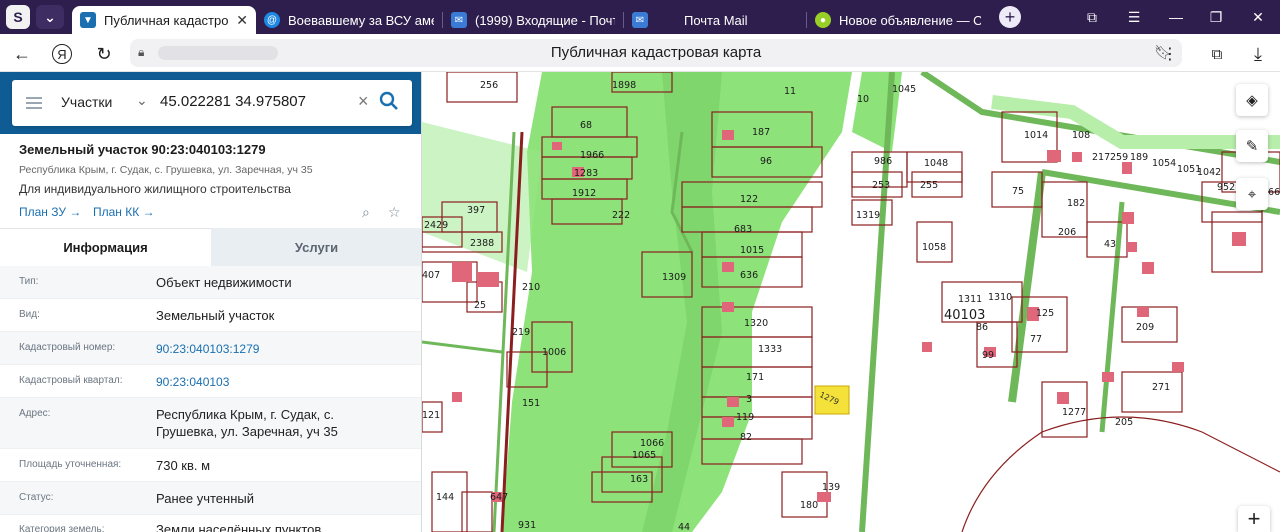  I want to click on parcel-number: 986, so click(883, 161).